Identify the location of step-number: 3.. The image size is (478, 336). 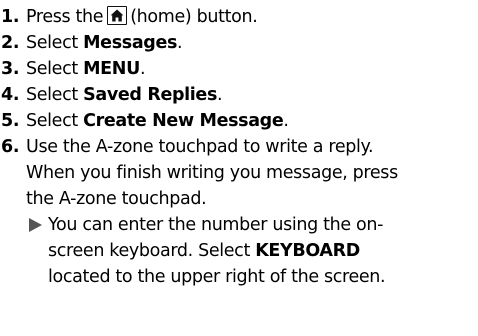
(10, 69).